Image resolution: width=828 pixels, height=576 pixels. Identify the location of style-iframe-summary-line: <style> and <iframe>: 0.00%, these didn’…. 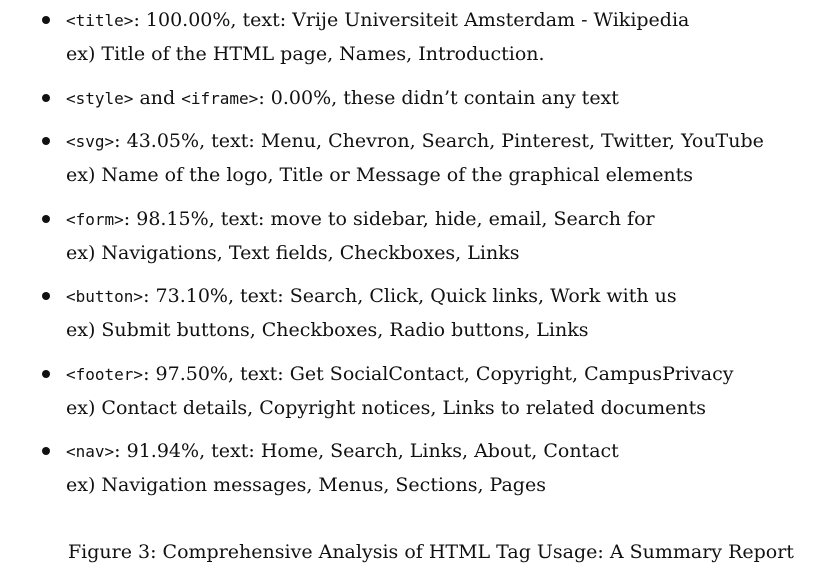
(342, 98).